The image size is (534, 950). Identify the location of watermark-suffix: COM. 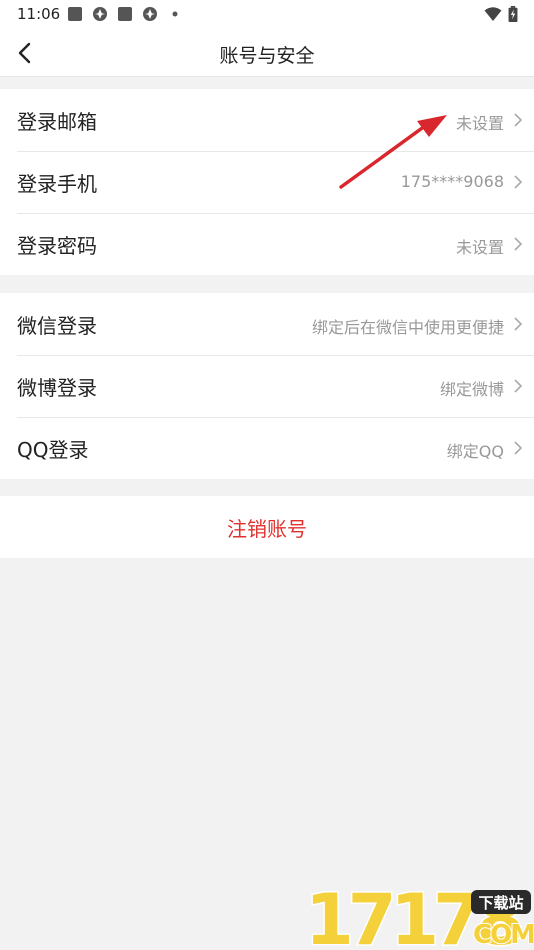
(503, 934).